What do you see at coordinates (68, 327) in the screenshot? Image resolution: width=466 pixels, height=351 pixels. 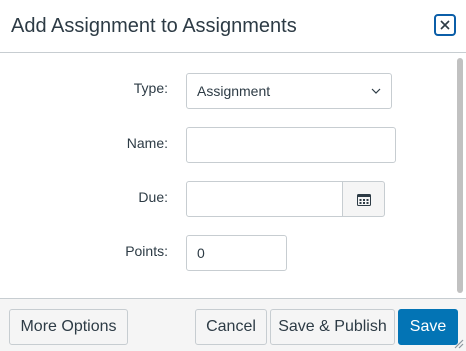 I see `more-options-button: More Options` at bounding box center [68, 327].